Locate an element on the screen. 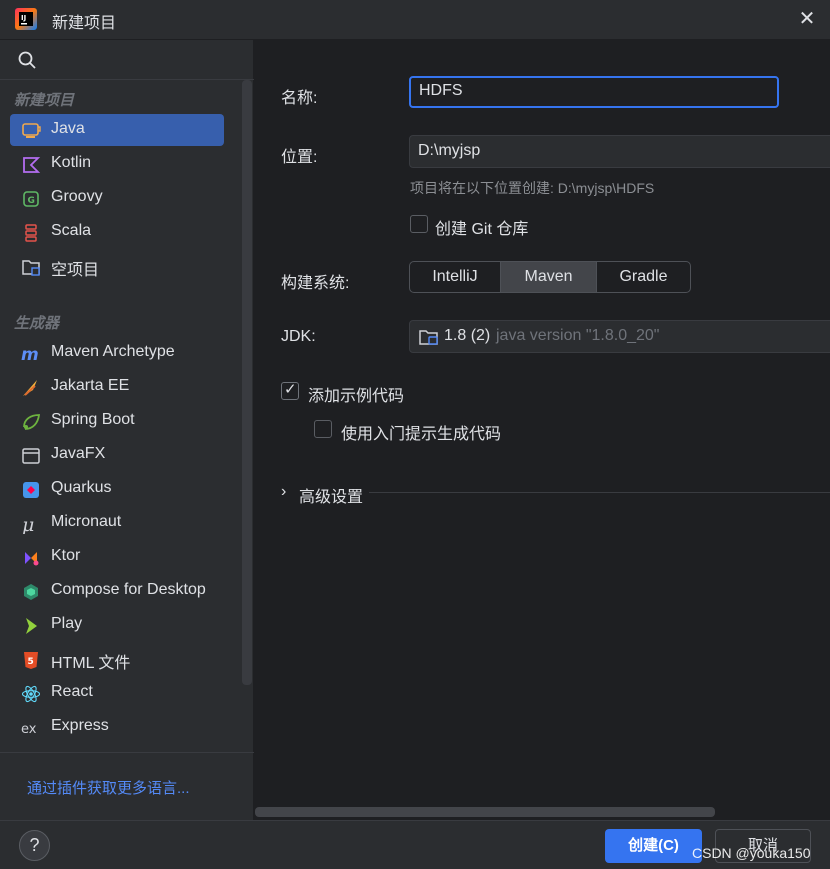 This screenshot has width=830, height=869. sidebar-item-compose-for-desktop: Compose for Desktop is located at coordinates (117, 591).